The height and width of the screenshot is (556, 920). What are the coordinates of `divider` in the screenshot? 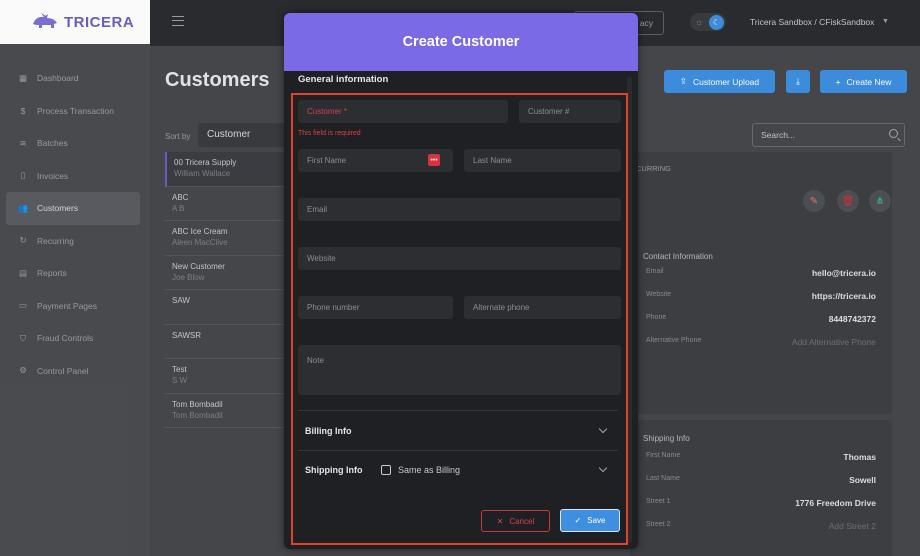 It's located at (458, 410).